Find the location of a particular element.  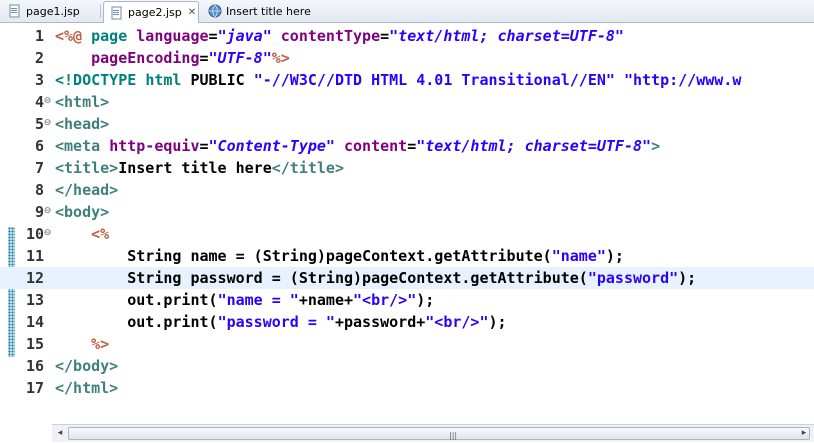

code-token: "Content-Type" is located at coordinates (271, 146).